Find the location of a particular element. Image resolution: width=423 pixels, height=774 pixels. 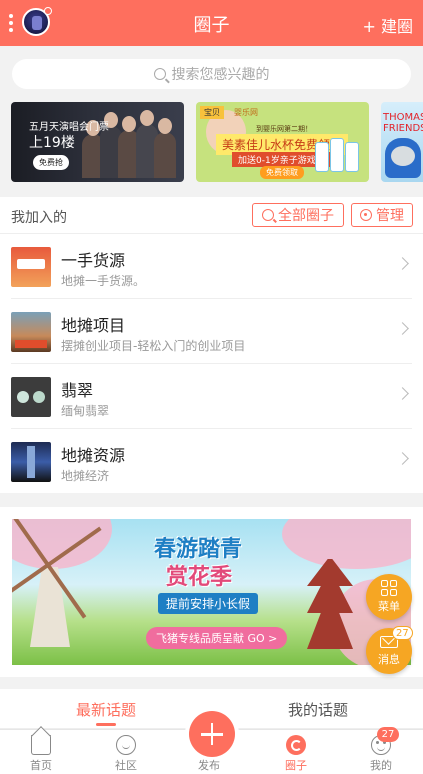

page-title: 圈子 is located at coordinates (211, 25).